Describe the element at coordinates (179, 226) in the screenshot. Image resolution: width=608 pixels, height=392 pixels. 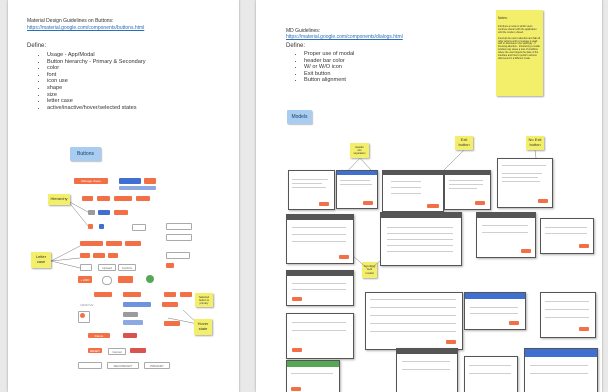
I see `outline-button` at that location.